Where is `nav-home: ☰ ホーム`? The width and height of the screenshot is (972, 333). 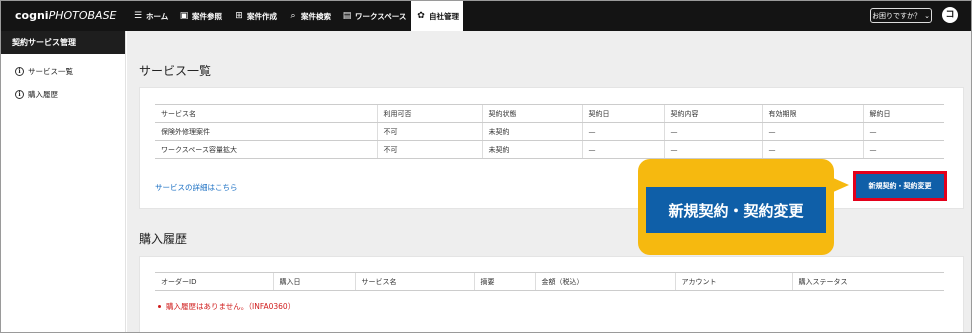
nav-home: ☰ ホーム is located at coordinates (150, 16).